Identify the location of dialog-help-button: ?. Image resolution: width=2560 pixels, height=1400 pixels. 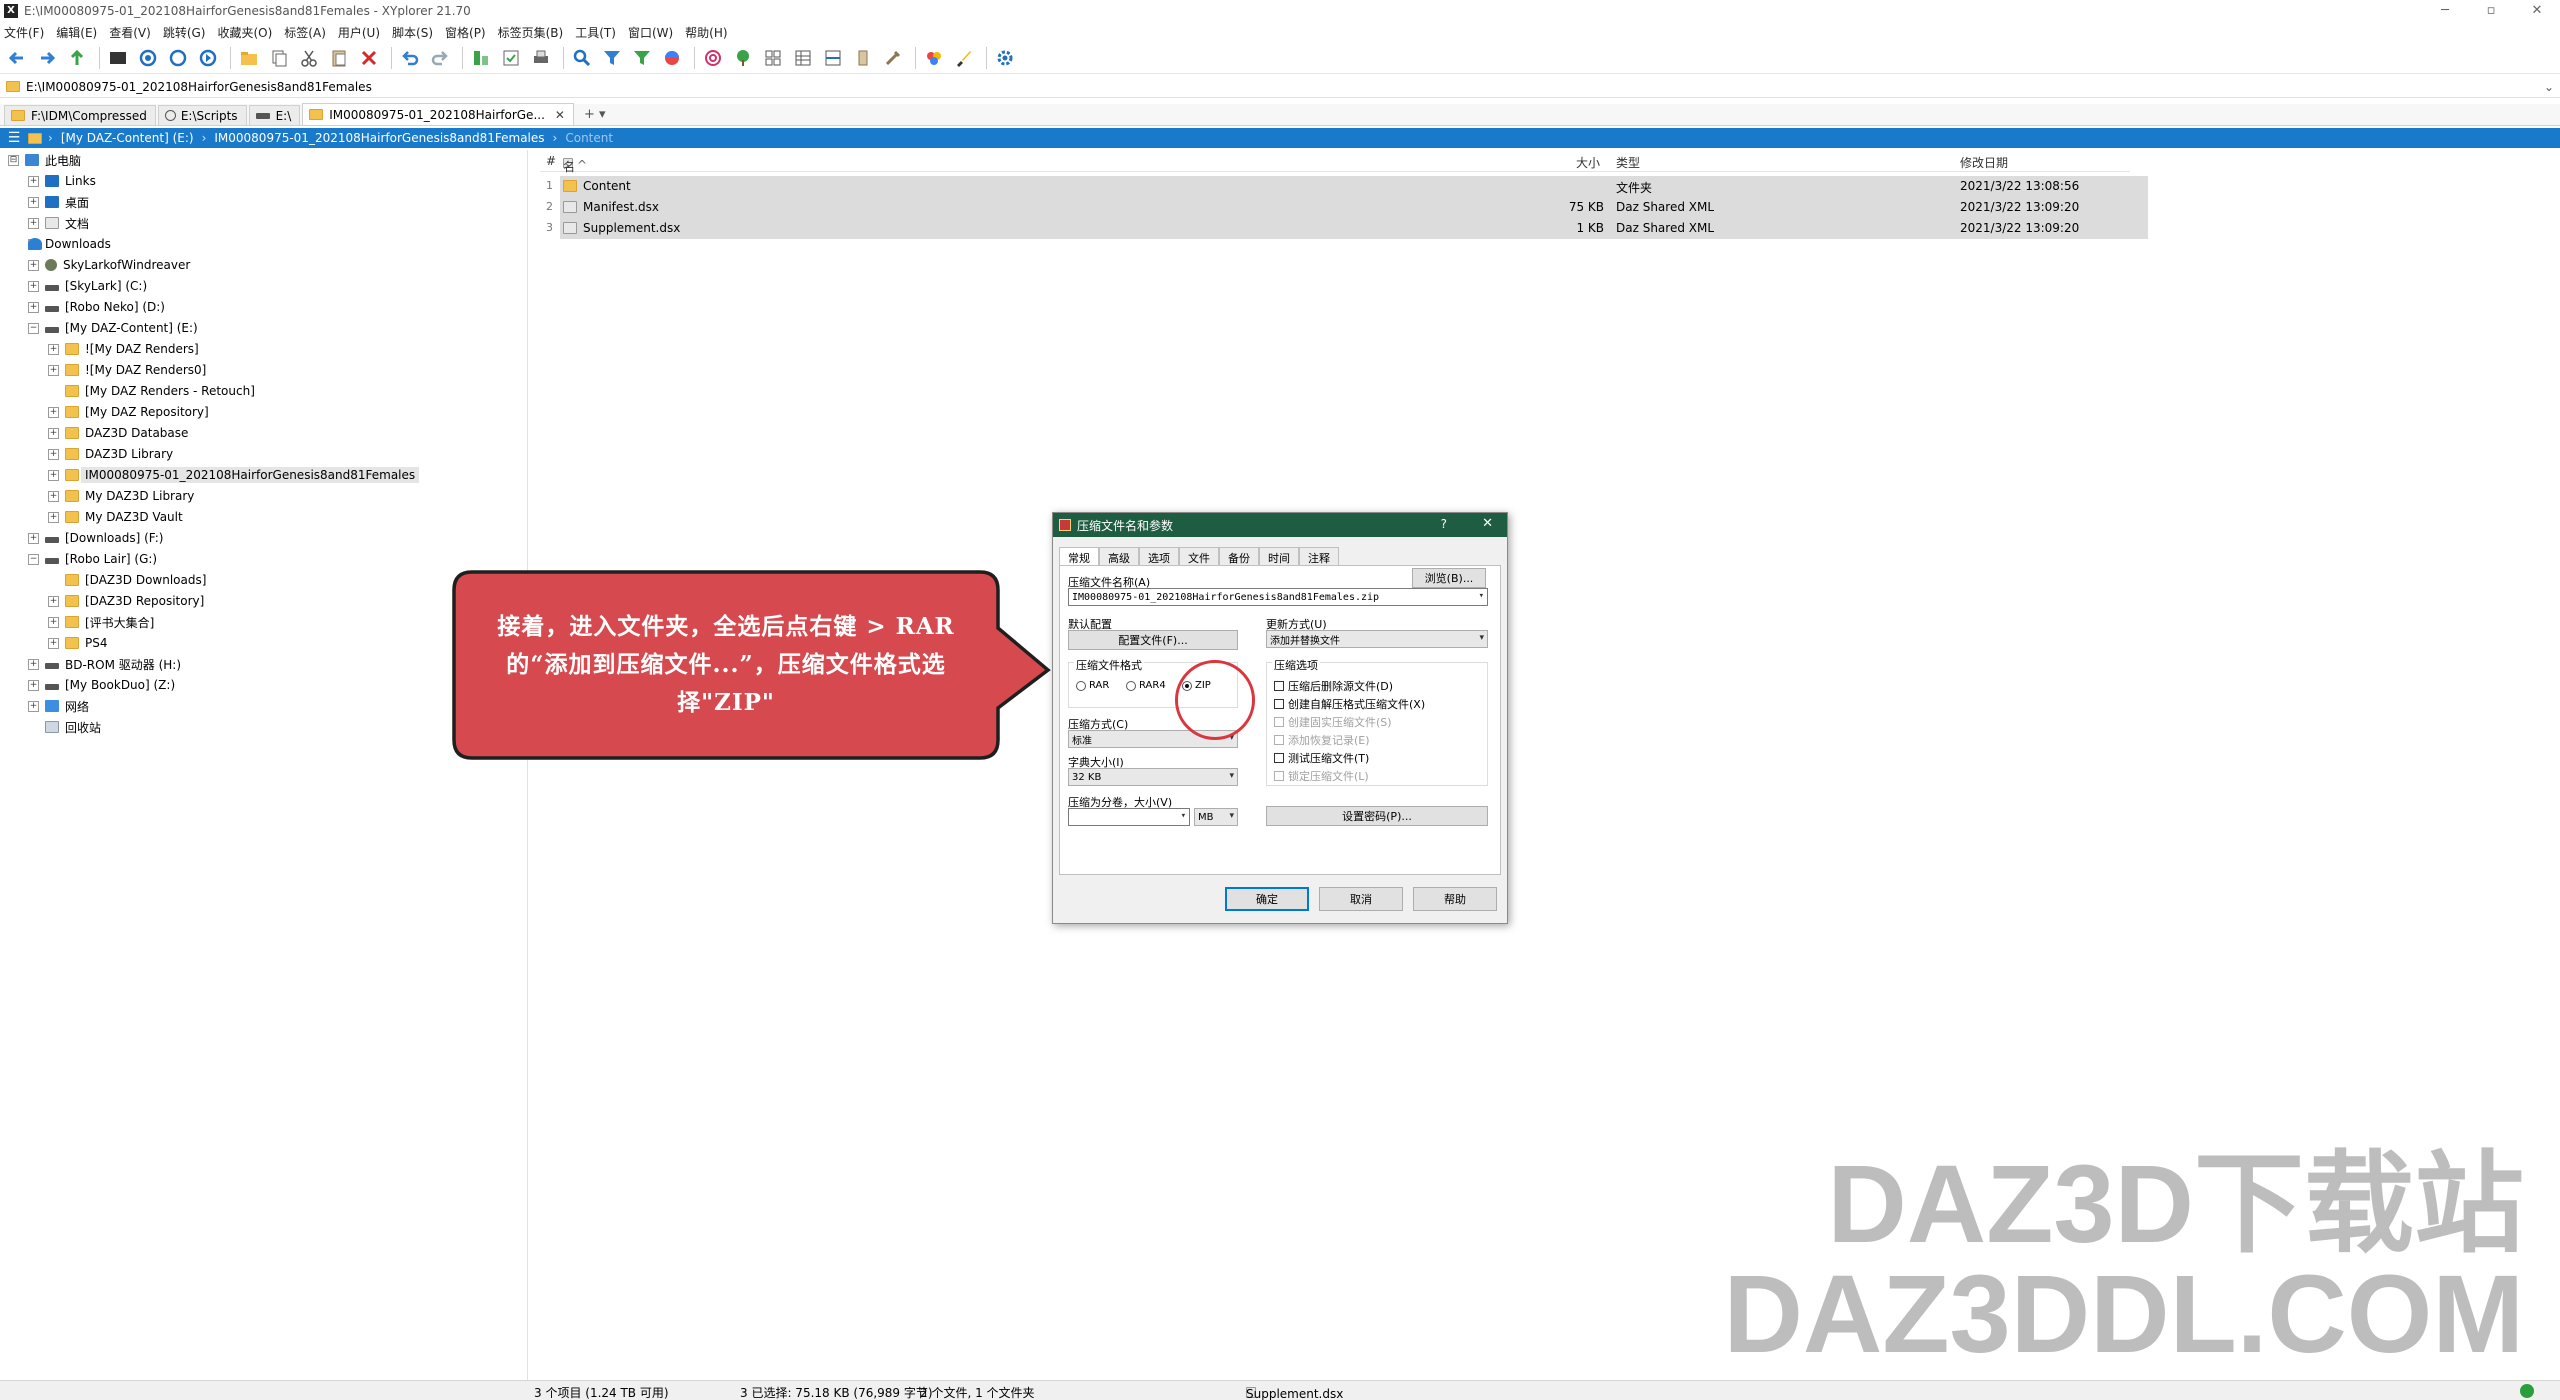
(1444, 524).